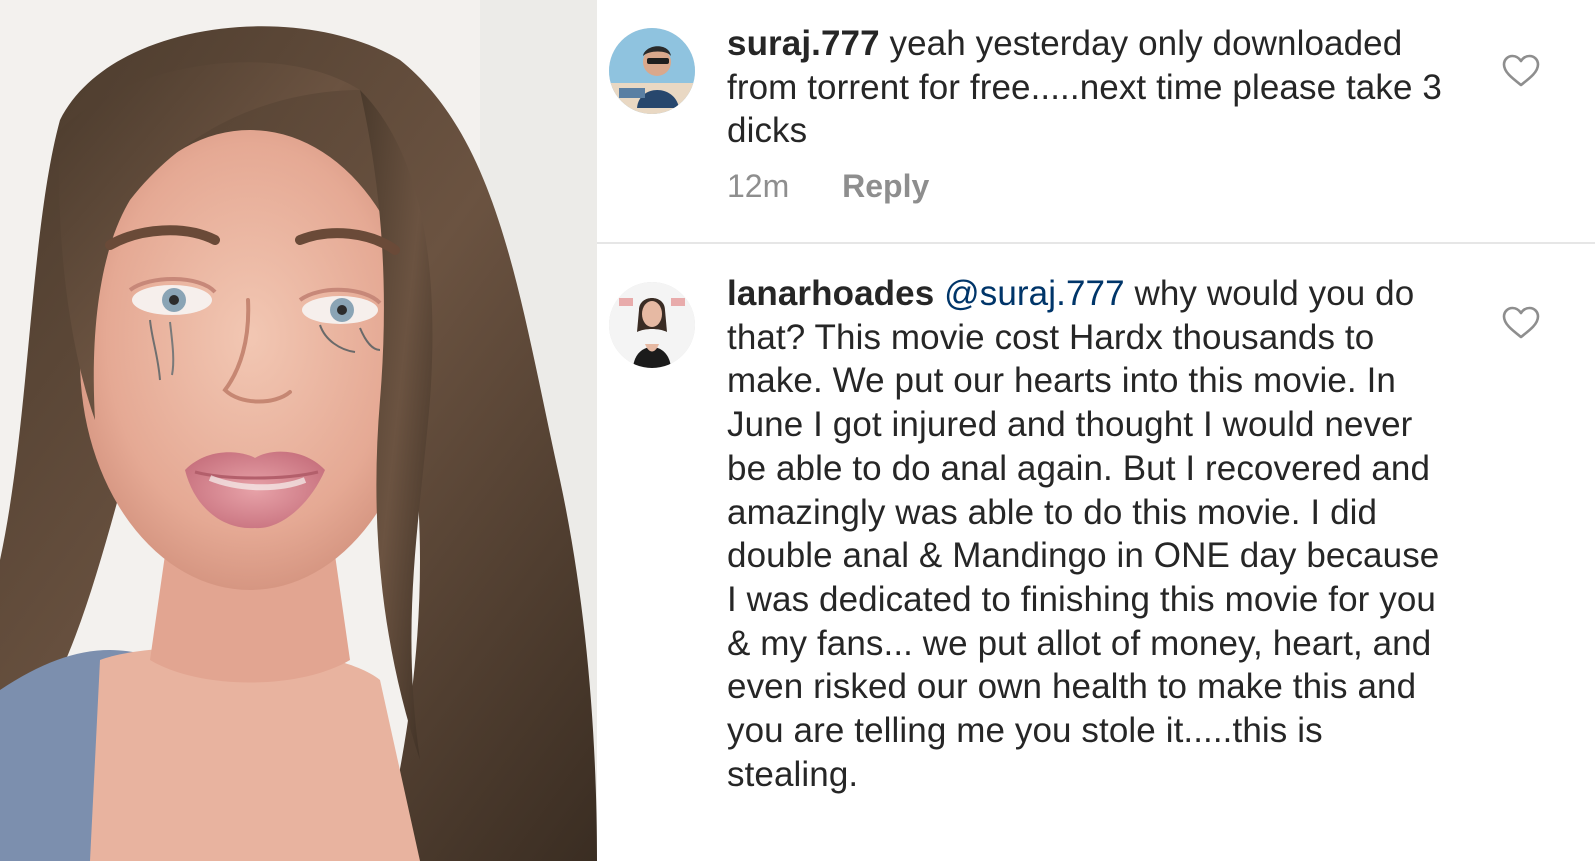 The image size is (1595, 861). What do you see at coordinates (1034, 293) in the screenshot?
I see `comment-mention-link: @suraj.777` at bounding box center [1034, 293].